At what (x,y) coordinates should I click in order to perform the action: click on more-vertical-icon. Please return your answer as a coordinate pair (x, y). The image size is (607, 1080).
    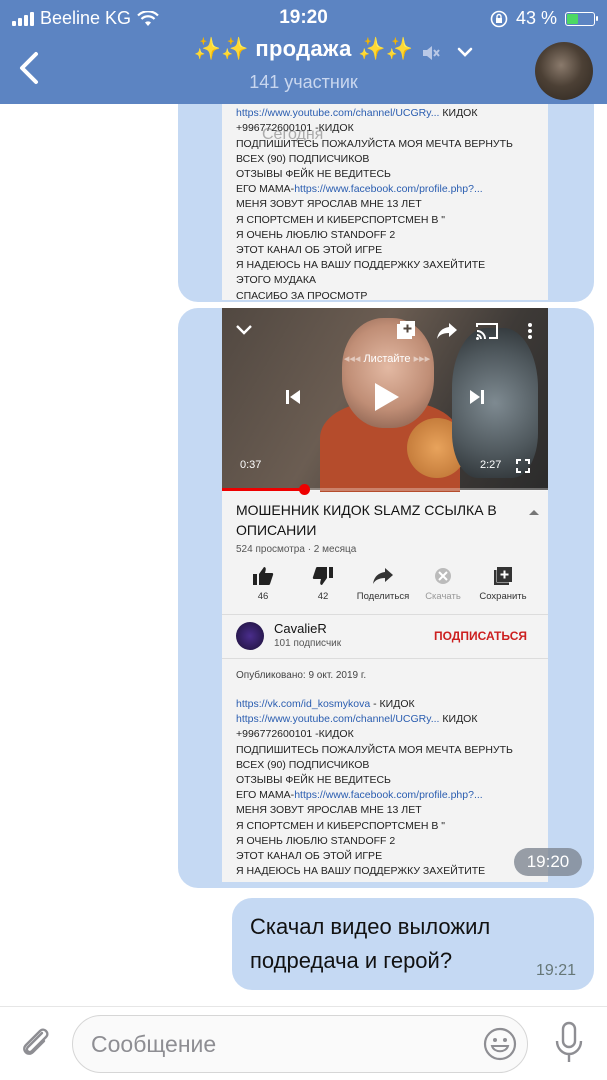
    Looking at the image, I should click on (530, 331).